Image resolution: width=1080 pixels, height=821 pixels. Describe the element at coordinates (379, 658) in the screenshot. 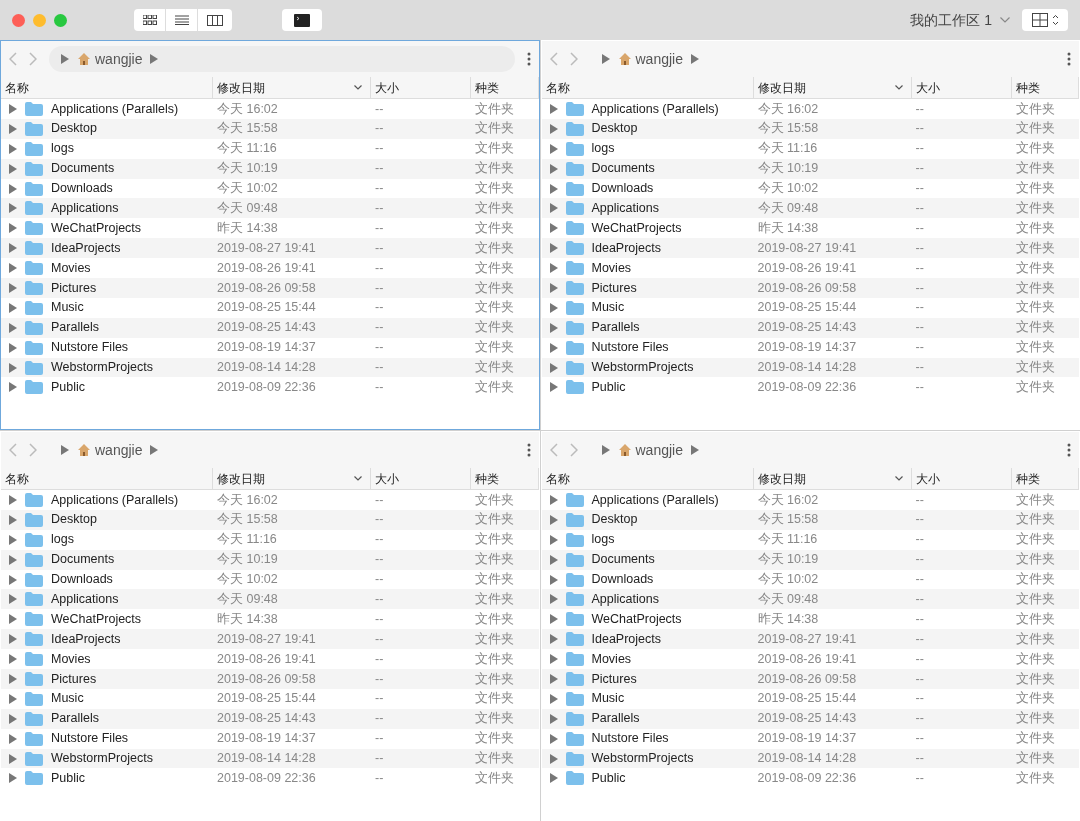

I see `file-size: --` at that location.